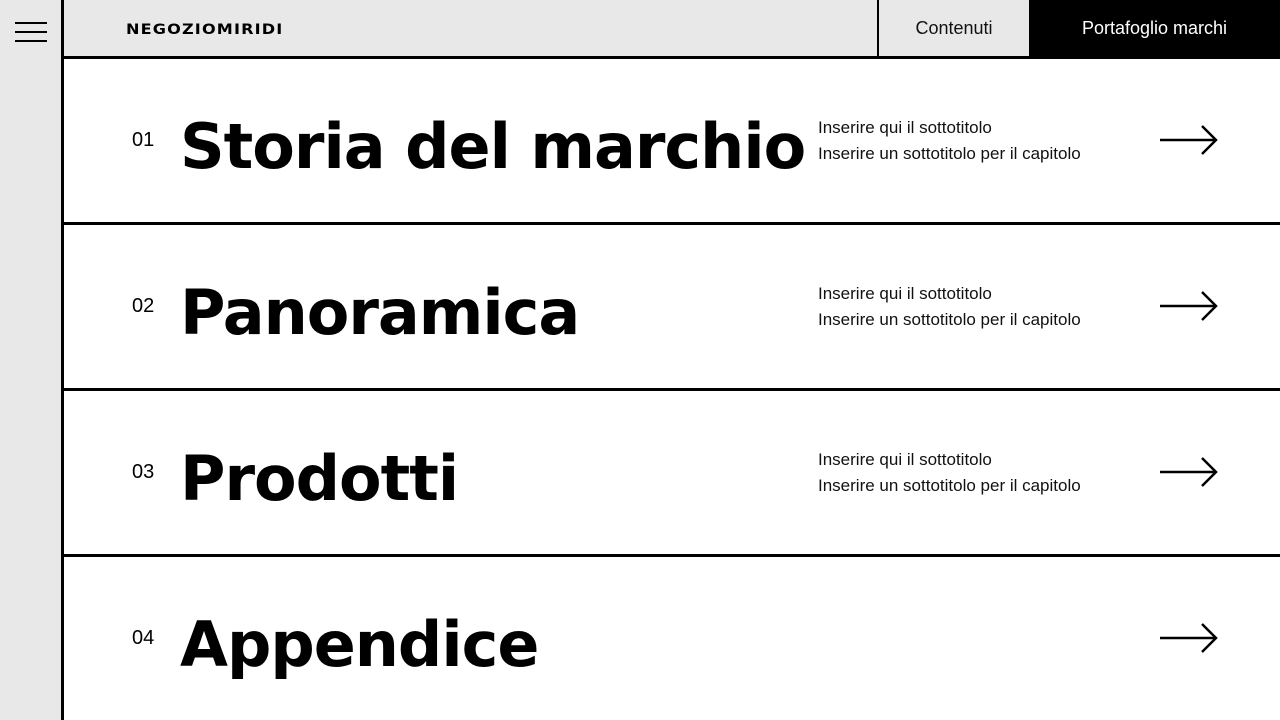  I want to click on chapter-title: Prodotti, so click(319, 478).